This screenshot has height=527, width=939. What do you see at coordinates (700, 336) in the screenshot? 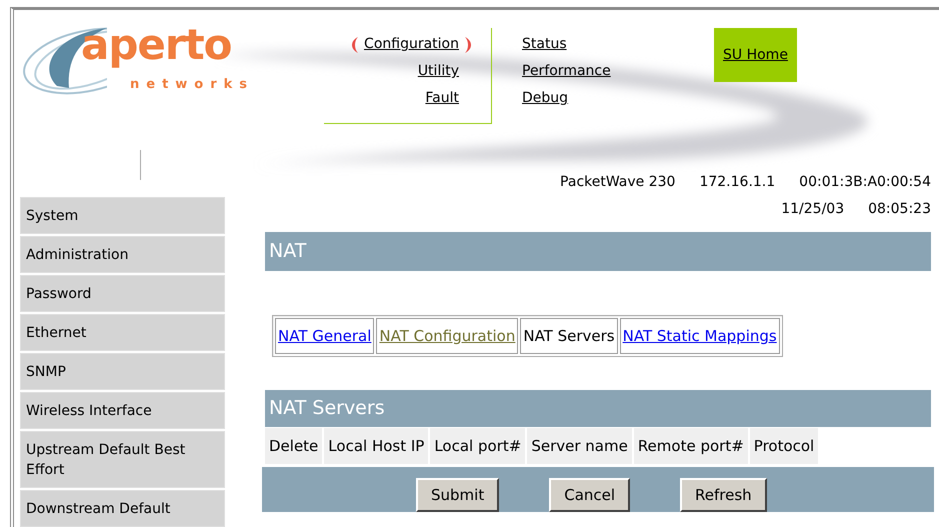
I see `tab: NAT Static Mappings` at bounding box center [700, 336].